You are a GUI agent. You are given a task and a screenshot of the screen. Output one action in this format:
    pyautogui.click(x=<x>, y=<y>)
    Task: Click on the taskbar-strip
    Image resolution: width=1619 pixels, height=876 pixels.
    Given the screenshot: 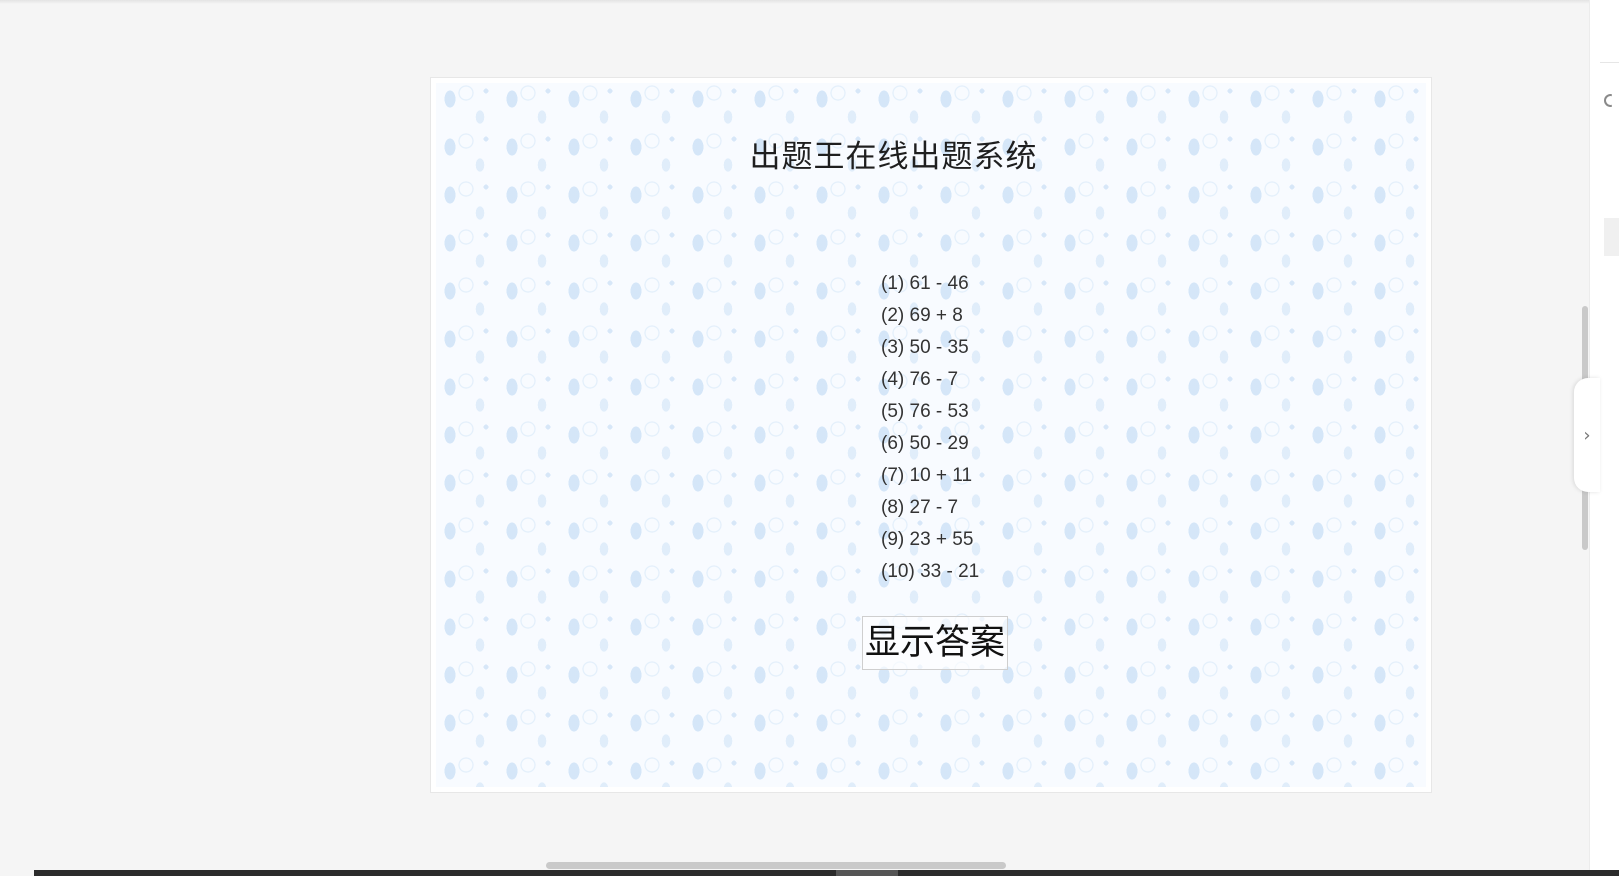 What is the action you would take?
    pyautogui.click(x=809, y=873)
    